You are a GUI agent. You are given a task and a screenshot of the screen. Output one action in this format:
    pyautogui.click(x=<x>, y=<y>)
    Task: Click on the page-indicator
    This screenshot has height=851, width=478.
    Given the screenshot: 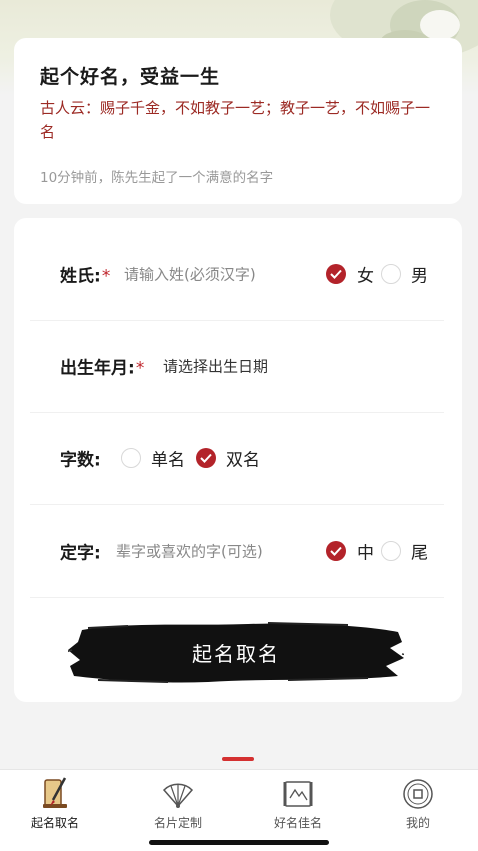 What is the action you would take?
    pyautogui.click(x=238, y=759)
    